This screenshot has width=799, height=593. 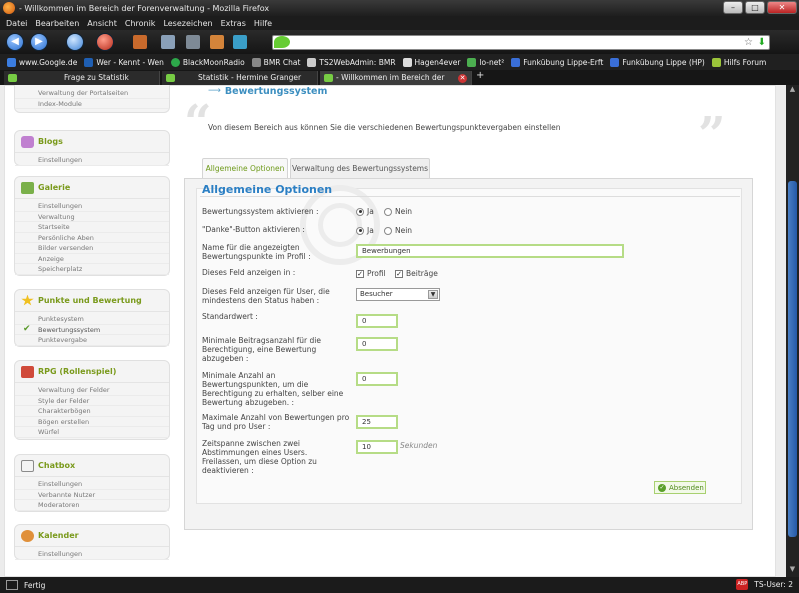 I want to click on minimize-button: –, so click(x=733, y=7).